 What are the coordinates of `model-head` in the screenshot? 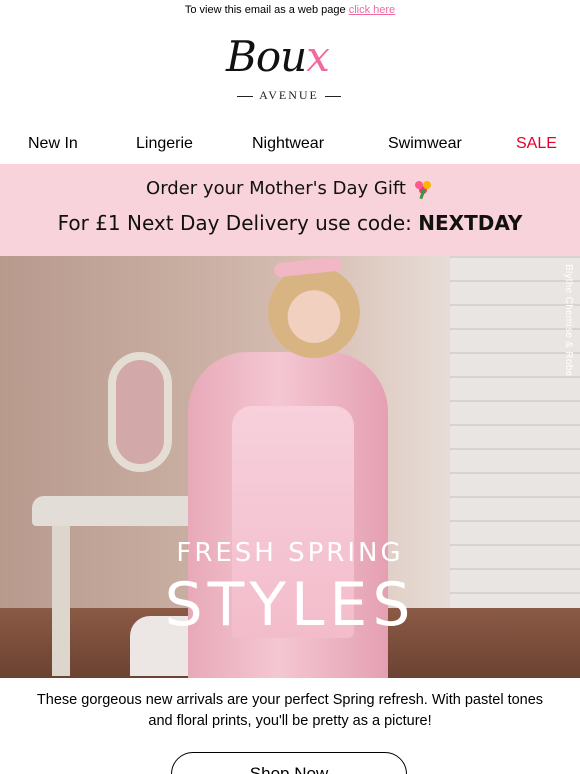 It's located at (314, 312).